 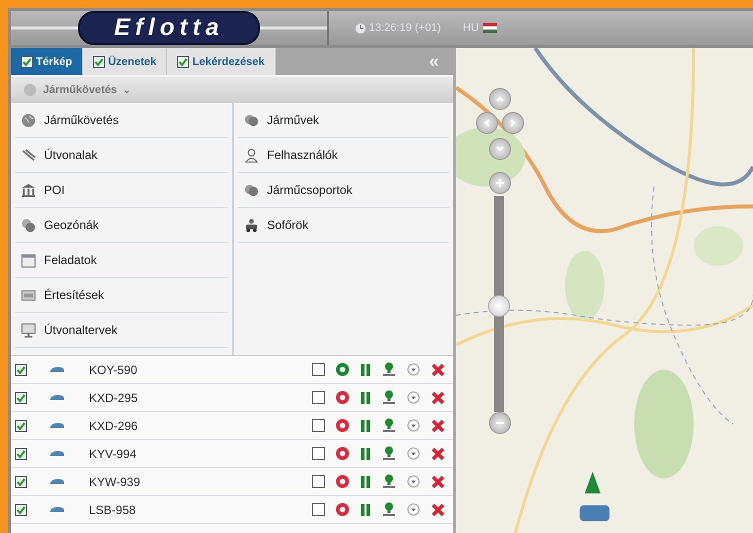 I want to click on panel-icon, so click(x=28, y=295).